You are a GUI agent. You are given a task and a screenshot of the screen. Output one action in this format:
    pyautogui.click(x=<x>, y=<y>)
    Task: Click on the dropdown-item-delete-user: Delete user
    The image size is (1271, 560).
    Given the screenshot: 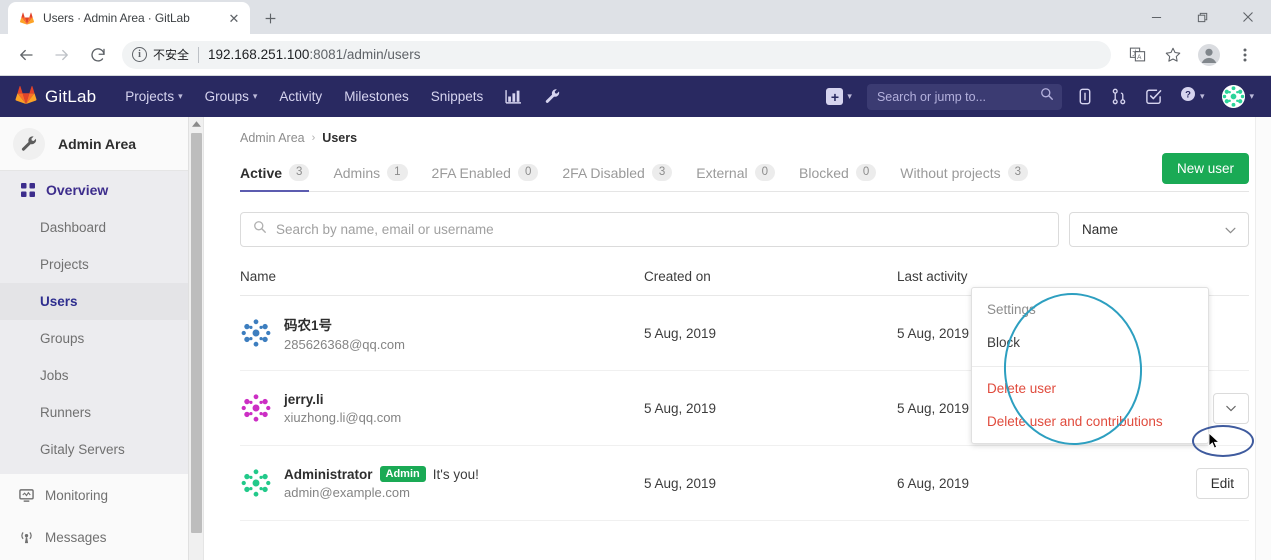 What is the action you would take?
    pyautogui.click(x=1090, y=389)
    